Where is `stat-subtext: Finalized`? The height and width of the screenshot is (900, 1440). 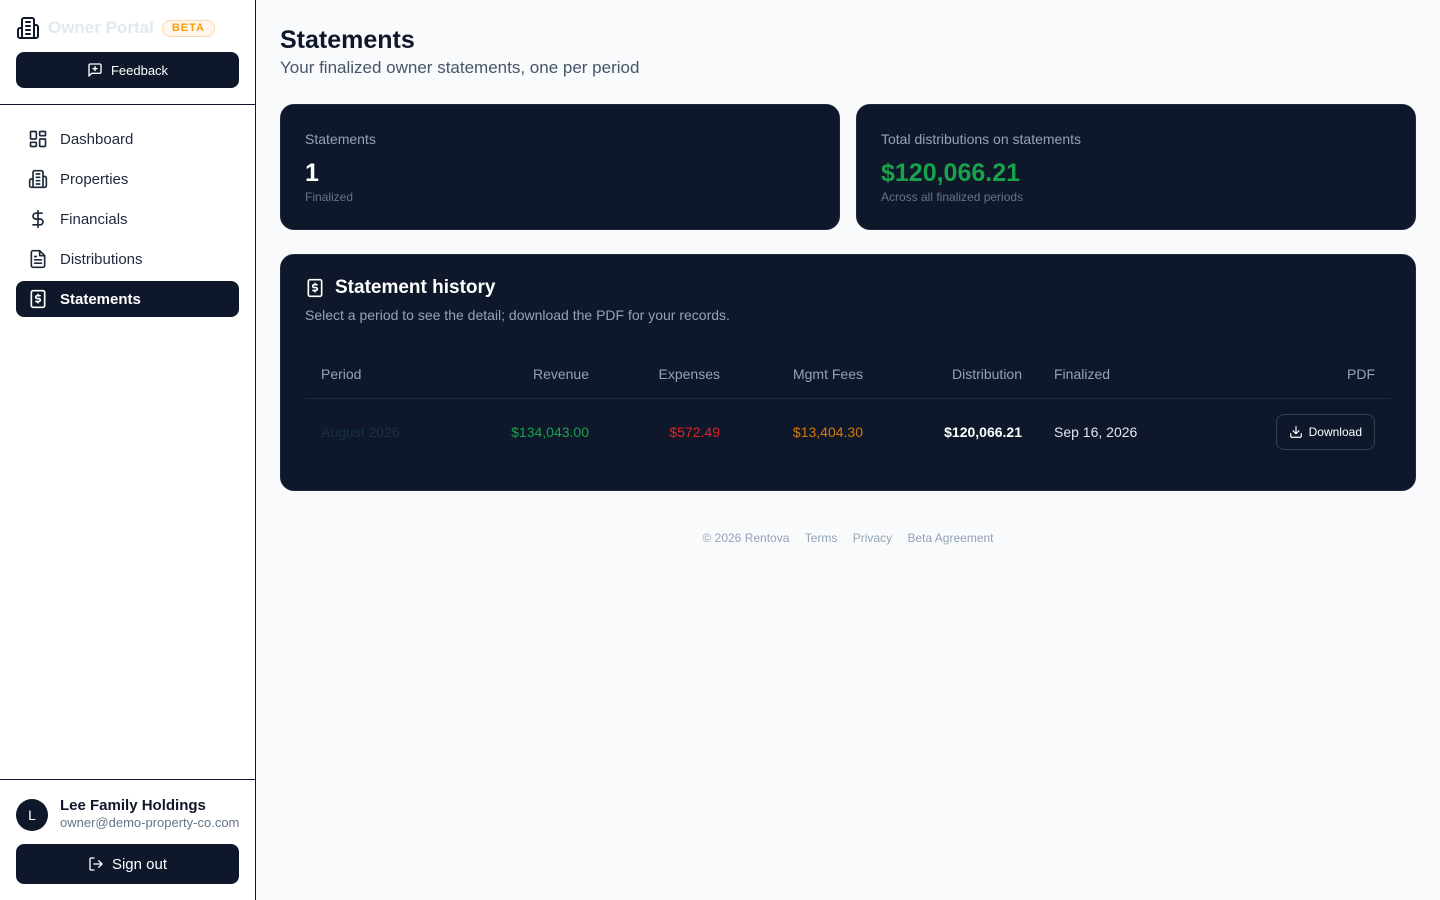 stat-subtext: Finalized is located at coordinates (329, 197).